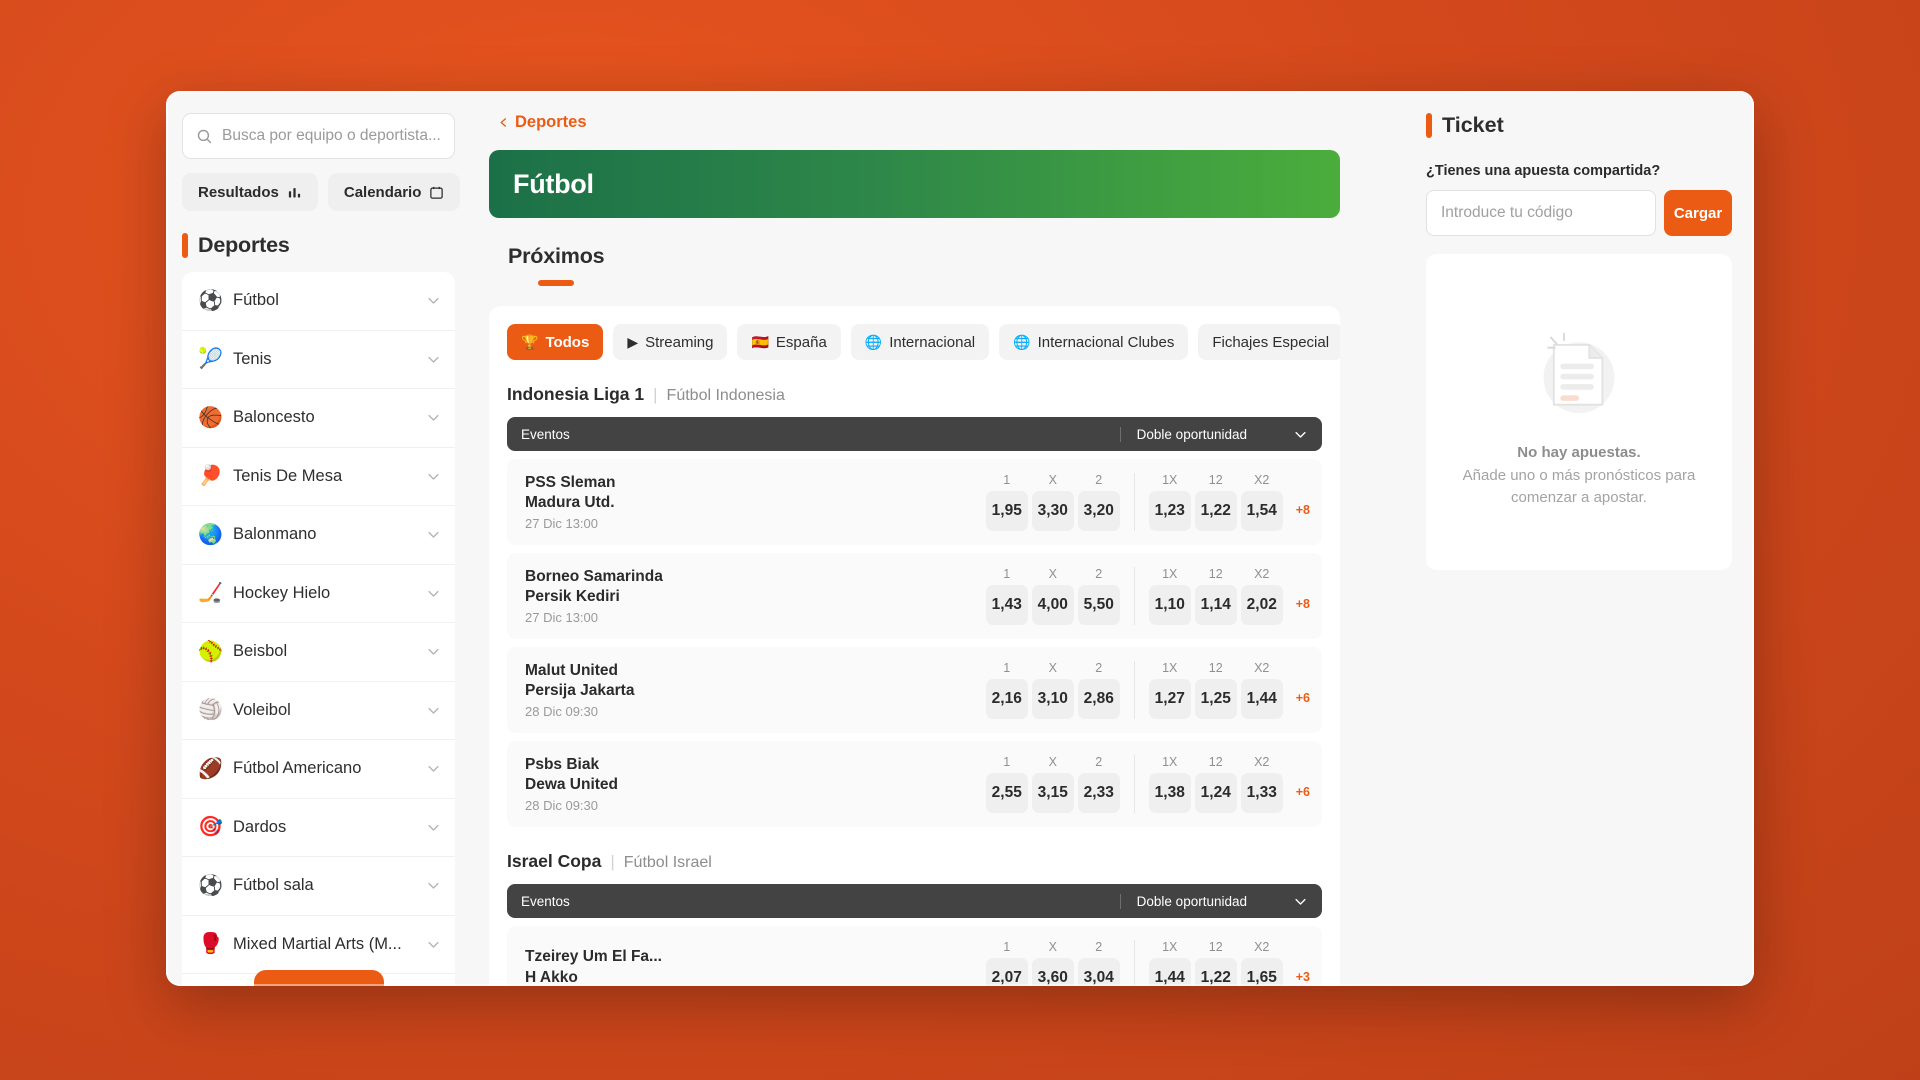 Image resolution: width=1920 pixels, height=1080 pixels. I want to click on sidebar-item-hockey-hielo: 🏒 Hockey Hielo, so click(318, 594).